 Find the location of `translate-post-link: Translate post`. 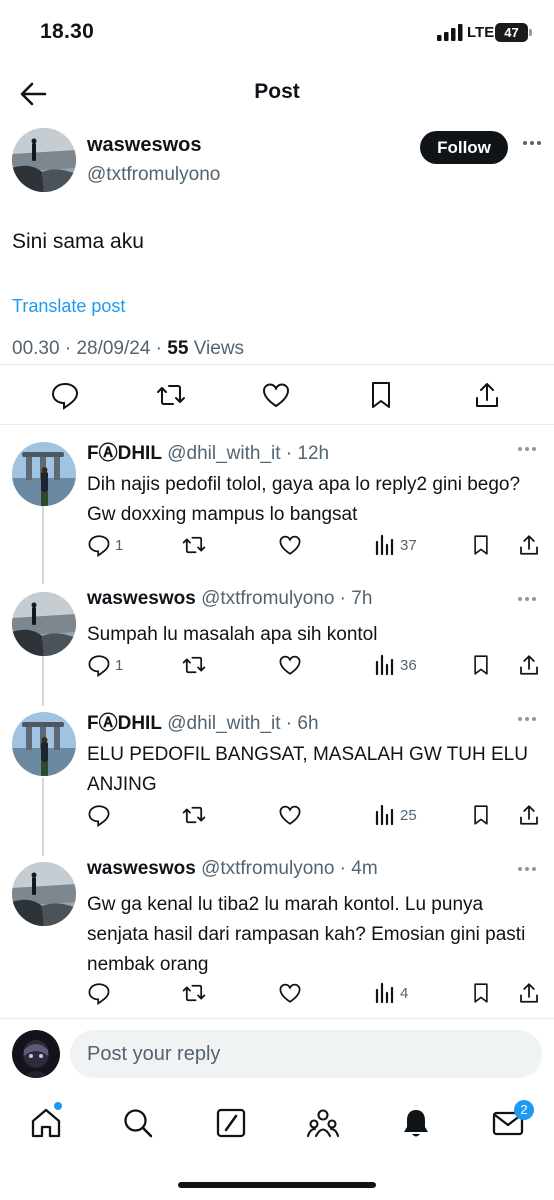

translate-post-link: Translate post is located at coordinates (68, 306).